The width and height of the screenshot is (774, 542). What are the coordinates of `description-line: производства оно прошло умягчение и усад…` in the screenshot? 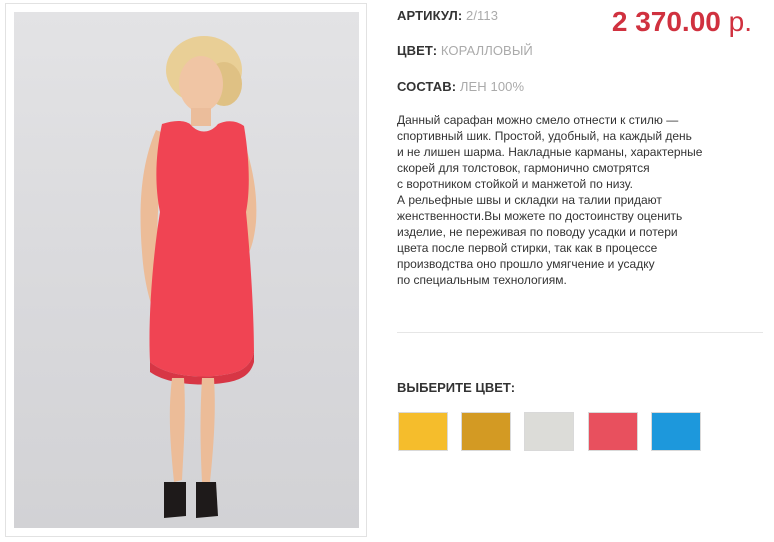 It's located at (526, 264).